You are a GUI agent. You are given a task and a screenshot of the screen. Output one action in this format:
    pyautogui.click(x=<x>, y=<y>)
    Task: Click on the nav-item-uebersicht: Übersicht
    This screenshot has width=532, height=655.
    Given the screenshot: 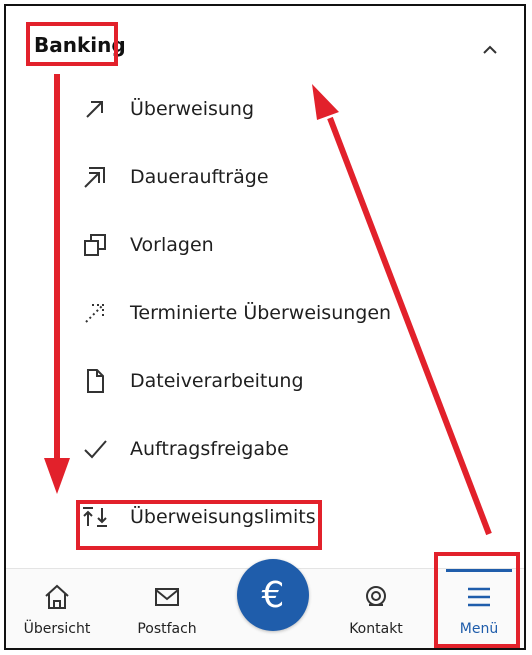 What is the action you would take?
    pyautogui.click(x=57, y=608)
    